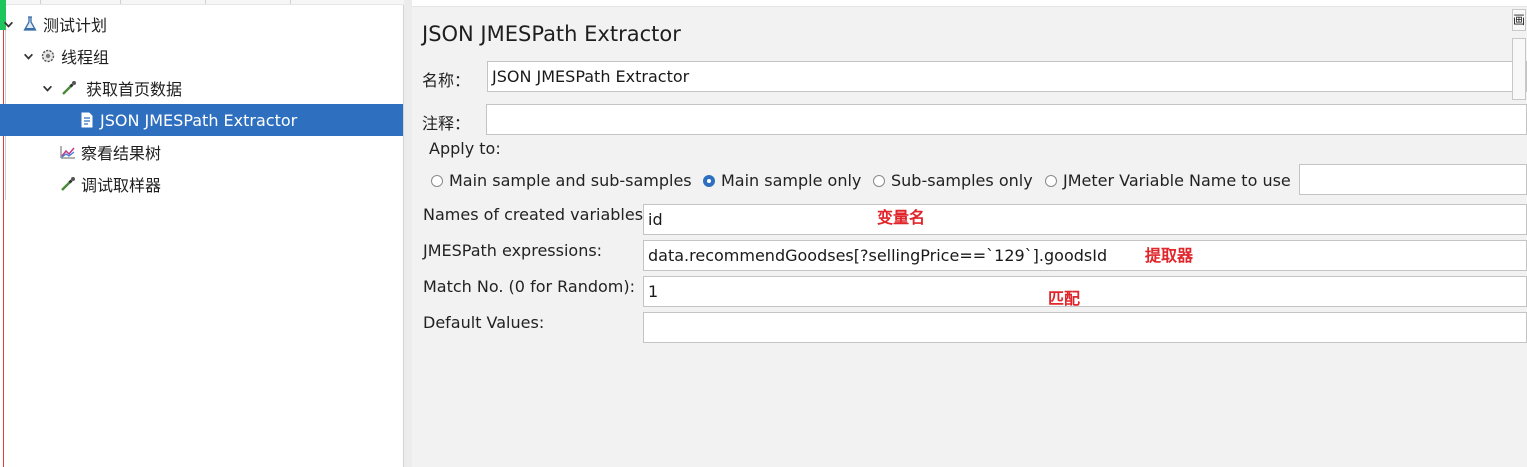 Image resolution: width=1527 pixels, height=467 pixels. Describe the element at coordinates (551, 34) in the screenshot. I see `page-title: JSON JMESPath Extractor` at that location.